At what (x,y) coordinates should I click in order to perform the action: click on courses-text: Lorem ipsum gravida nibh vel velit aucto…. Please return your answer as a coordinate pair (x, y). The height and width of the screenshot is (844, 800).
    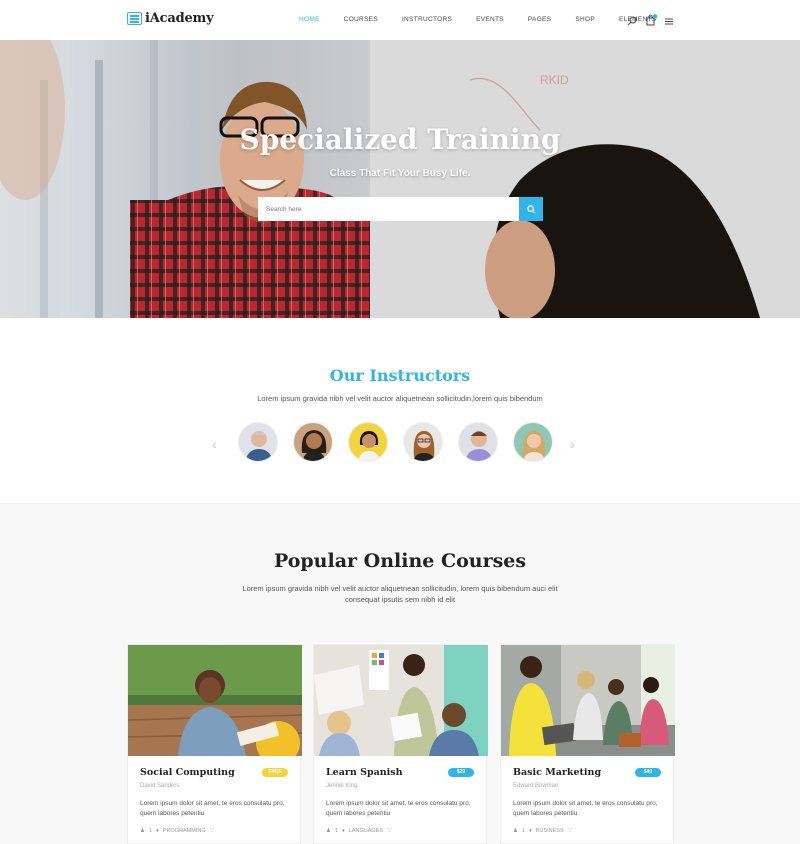
    Looking at the image, I should click on (400, 594).